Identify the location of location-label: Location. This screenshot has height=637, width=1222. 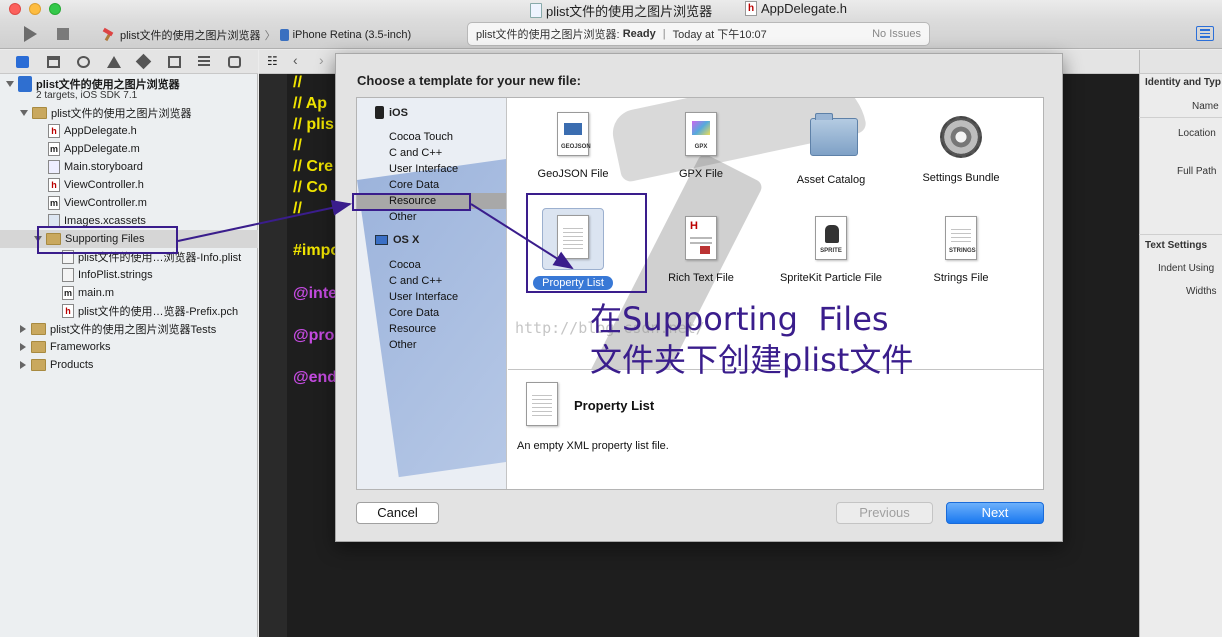
(1197, 133).